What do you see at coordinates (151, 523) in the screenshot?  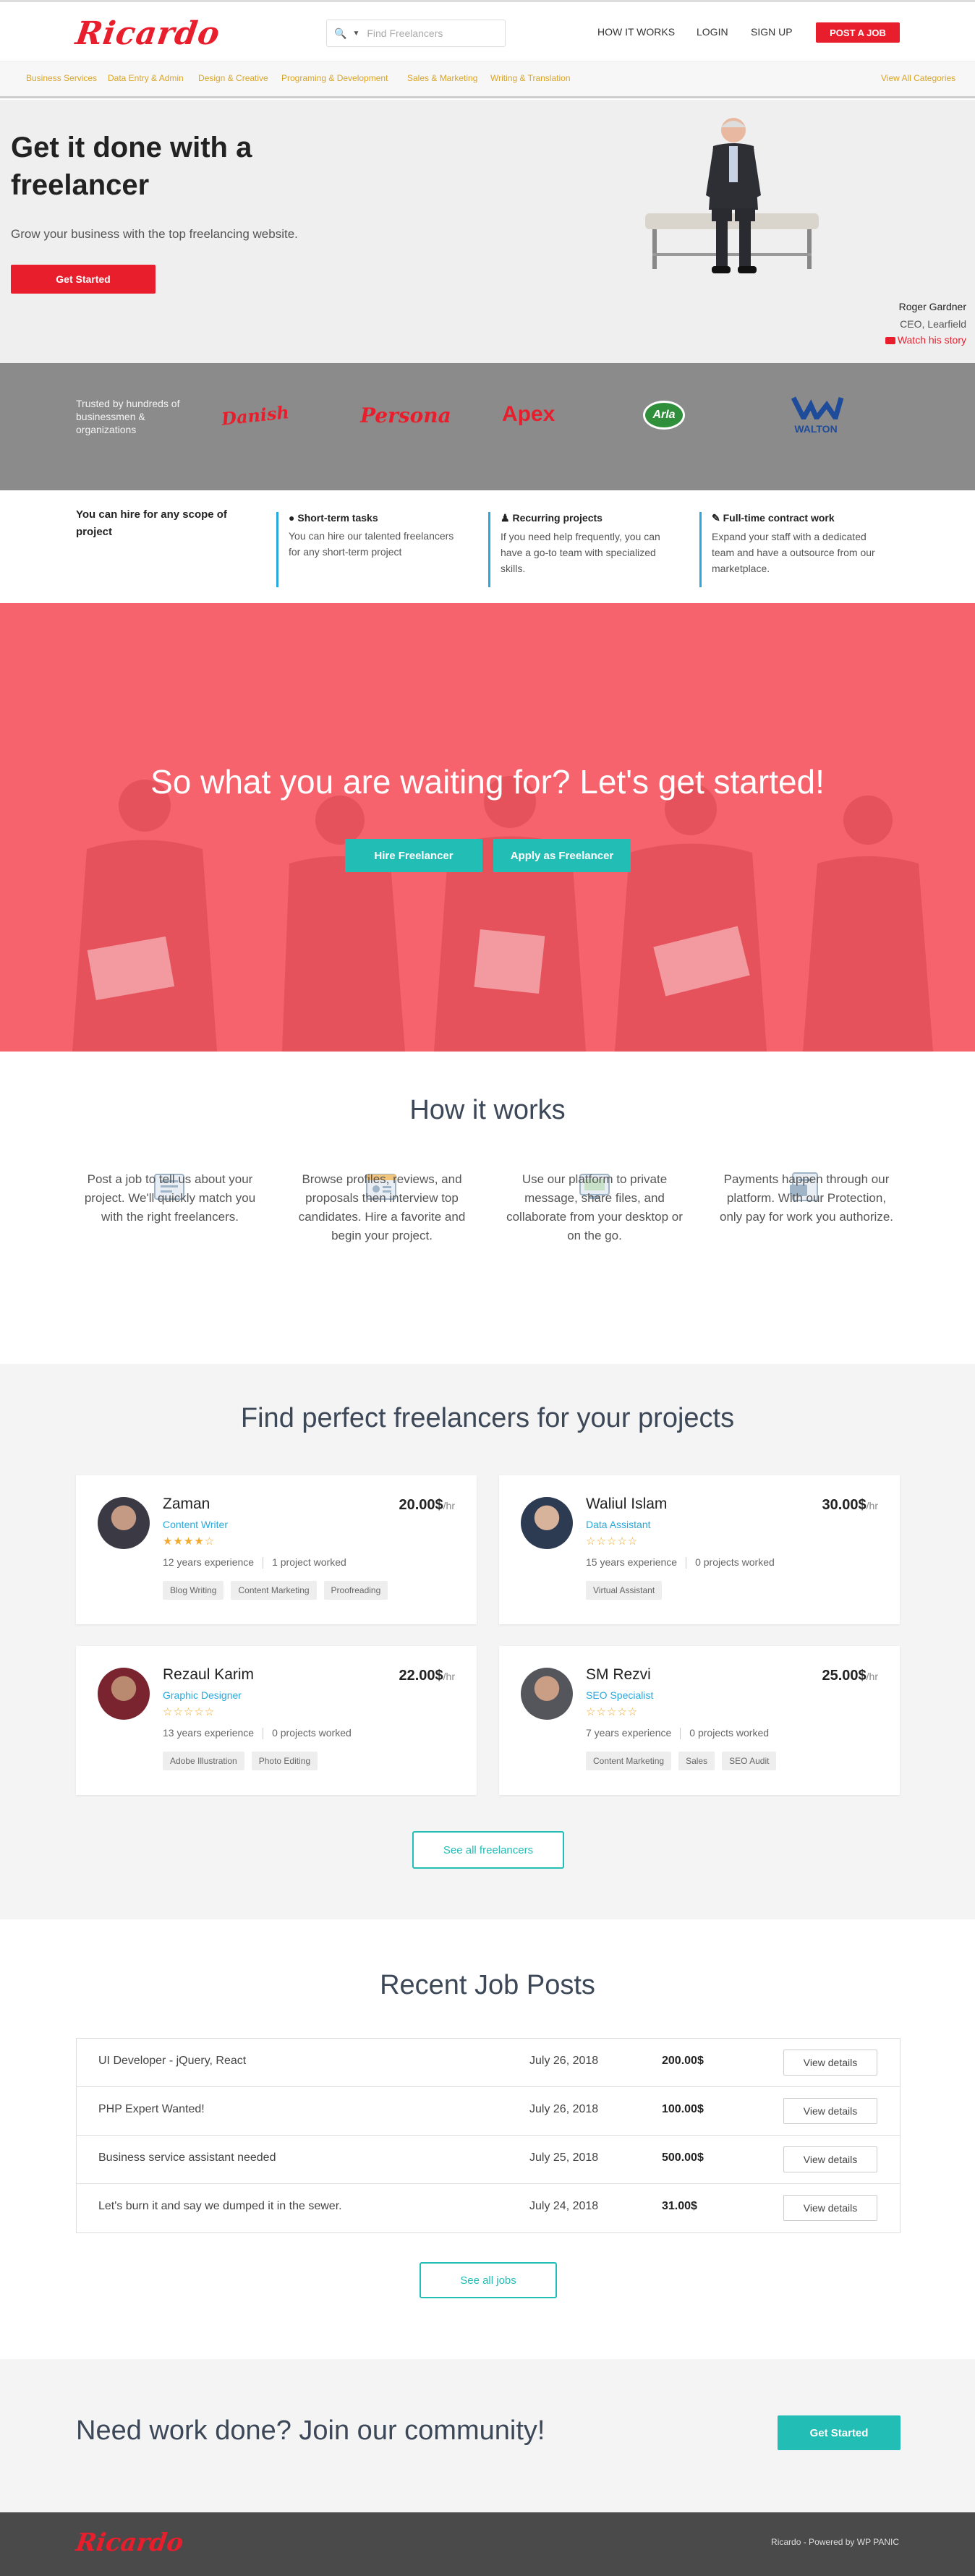 I see `scope-lead: You can hire for any scope of project` at bounding box center [151, 523].